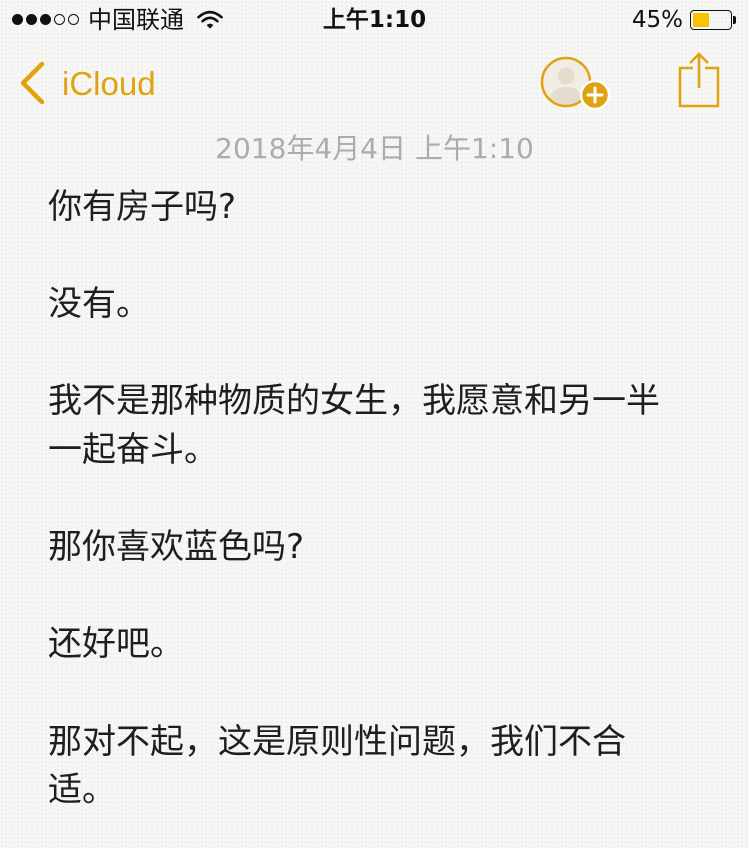 The image size is (749, 848). What do you see at coordinates (374, 20) in the screenshot?
I see `status-bar: 中国联通 上午1:10 45%` at bounding box center [374, 20].